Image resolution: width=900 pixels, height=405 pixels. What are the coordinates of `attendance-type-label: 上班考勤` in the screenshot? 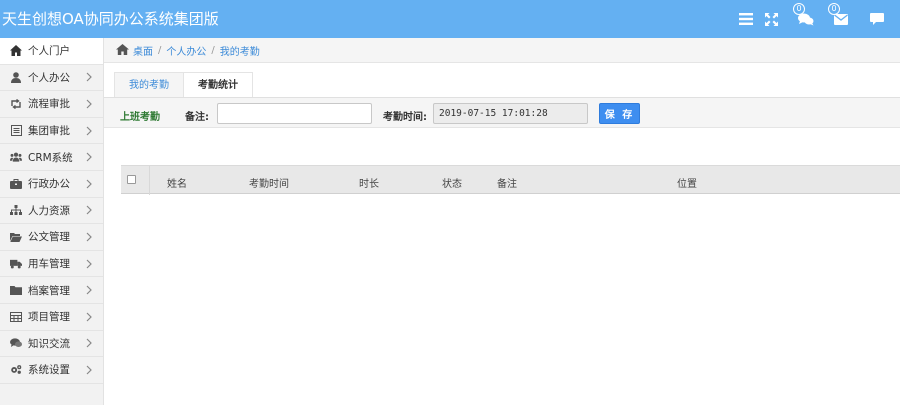 It's located at (140, 117).